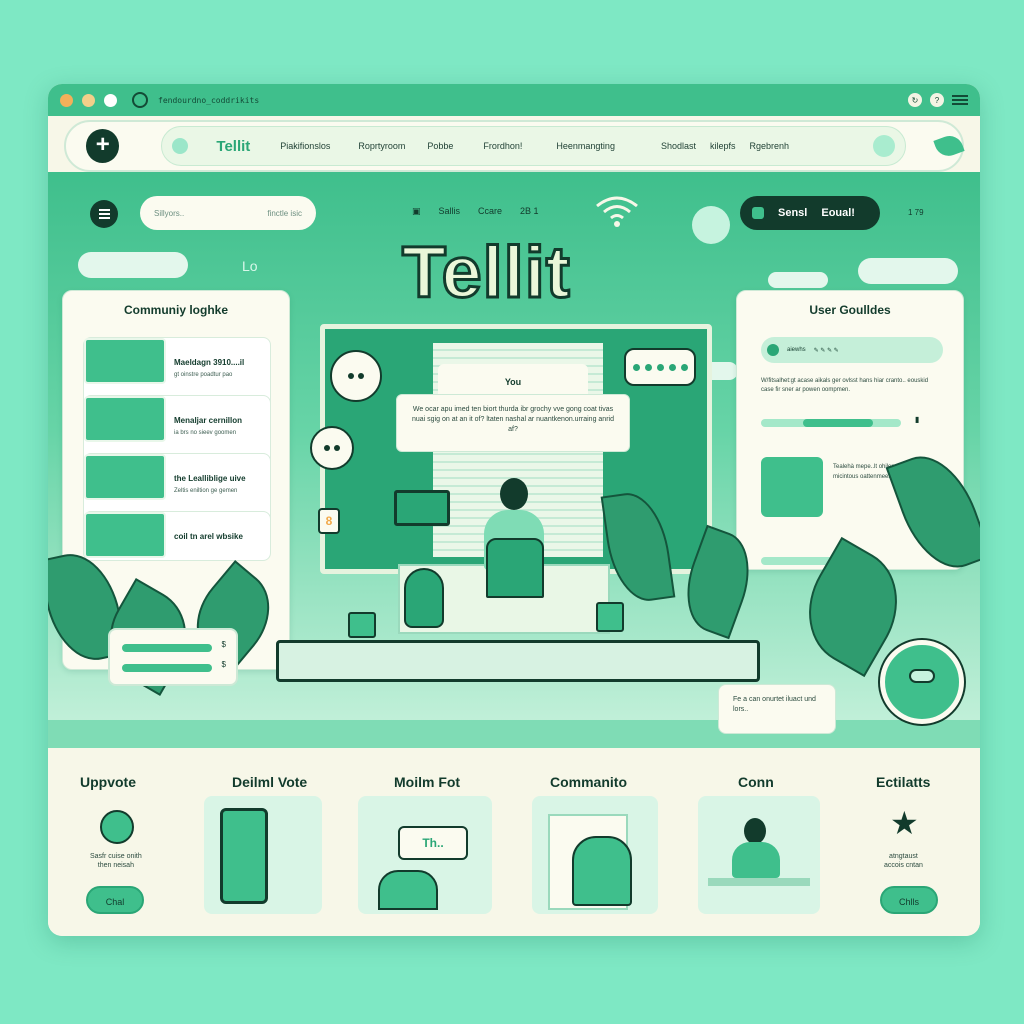  What do you see at coordinates (922, 682) in the screenshot?
I see `clock-icon` at bounding box center [922, 682].